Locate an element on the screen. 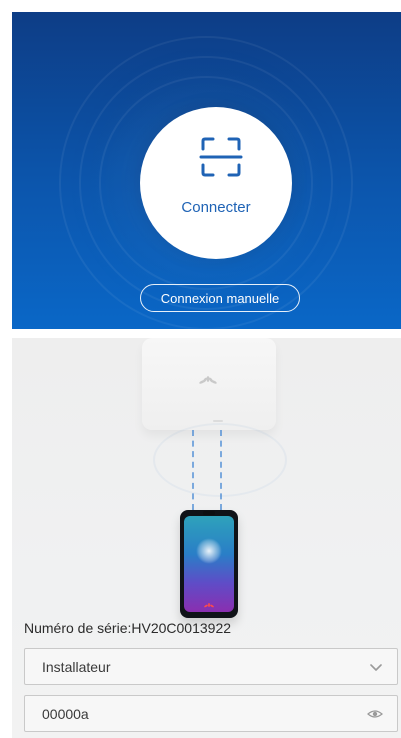 The height and width of the screenshot is (738, 401). serial-number-text: Numéro de série:HV20C0013922 is located at coordinates (128, 628).